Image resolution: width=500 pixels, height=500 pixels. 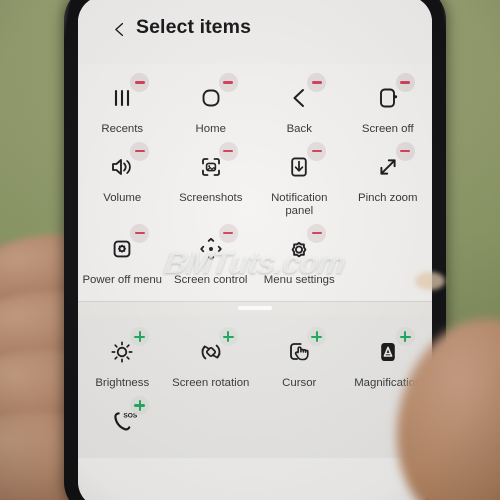 What do you see at coordinates (299, 383) in the screenshot?
I see `item-label: Cursor` at bounding box center [299, 383].